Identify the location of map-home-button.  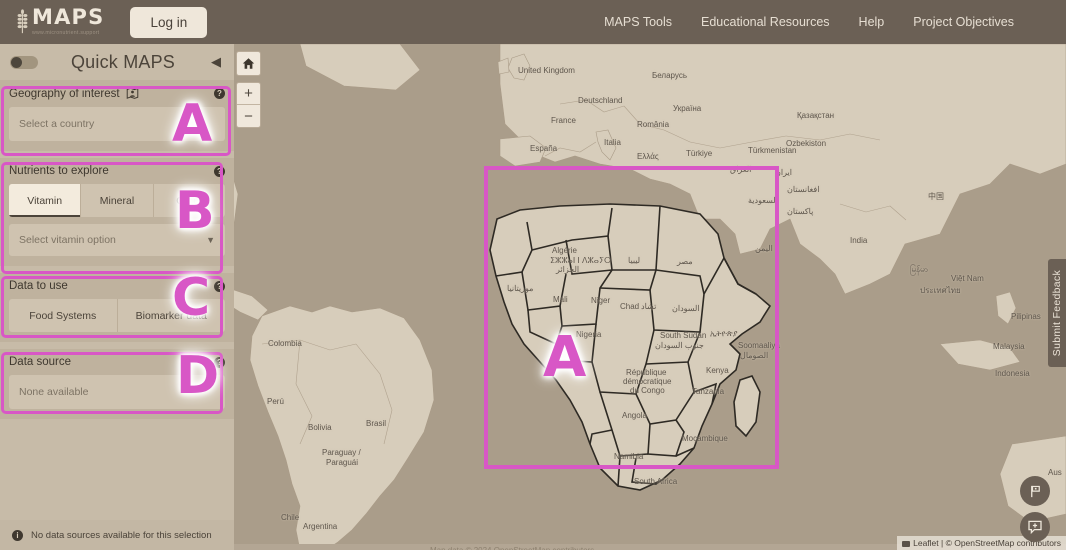
(248, 63).